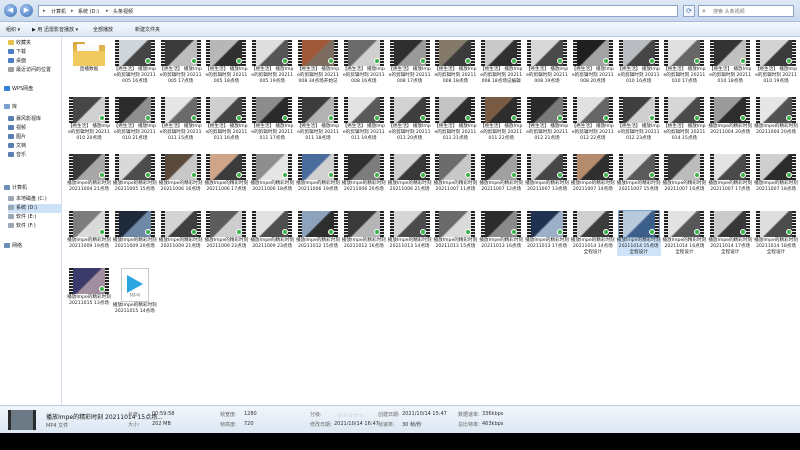 This screenshot has height=450, width=800. Describe the element at coordinates (455, 66) in the screenshot. I see `file-item: 【癌生活】 播放Impe的剪辑时刻 20211008 18点场` at that location.